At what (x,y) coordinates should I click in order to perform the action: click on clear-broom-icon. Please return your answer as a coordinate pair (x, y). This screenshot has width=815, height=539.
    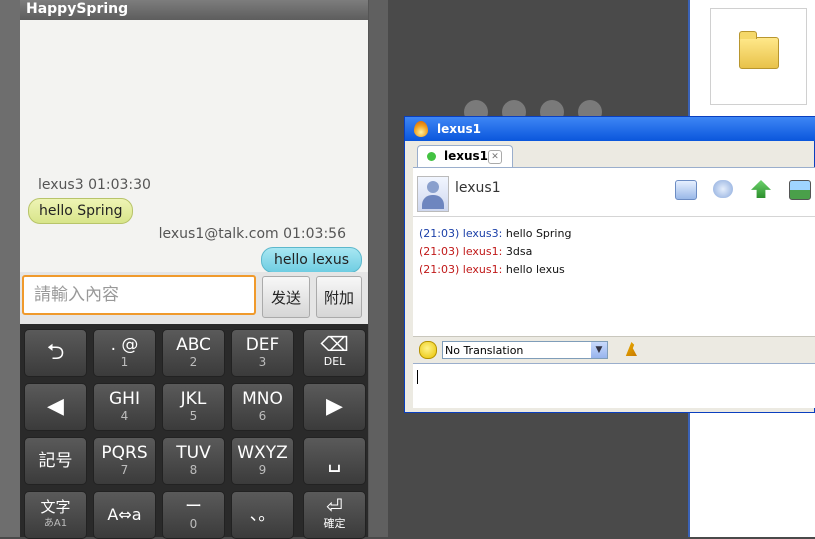
    Looking at the image, I should click on (631, 349).